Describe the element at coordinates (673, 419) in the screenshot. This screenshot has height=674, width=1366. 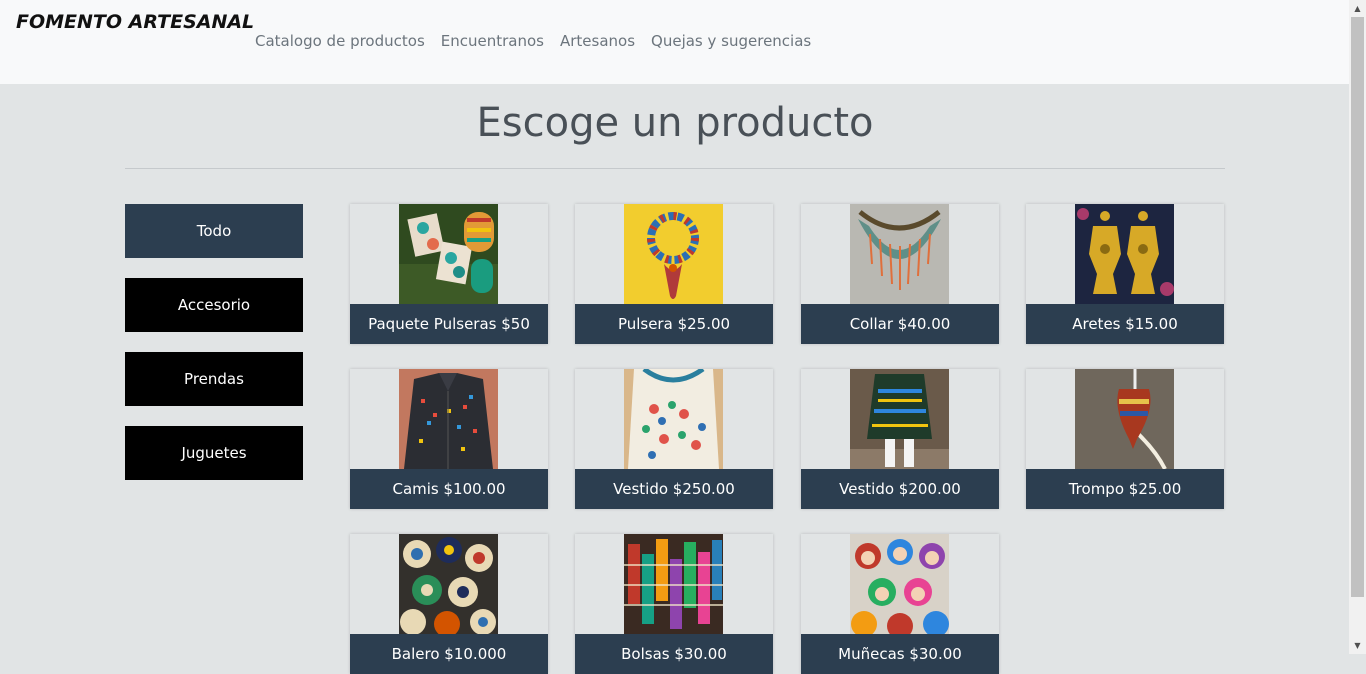
I see `embroidered-dress-photo` at that location.